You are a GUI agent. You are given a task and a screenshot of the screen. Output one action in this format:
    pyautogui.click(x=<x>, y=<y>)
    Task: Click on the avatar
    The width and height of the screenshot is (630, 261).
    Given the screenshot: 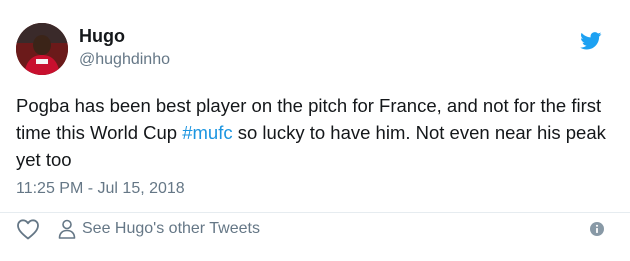 What is the action you would take?
    pyautogui.click(x=42, y=49)
    